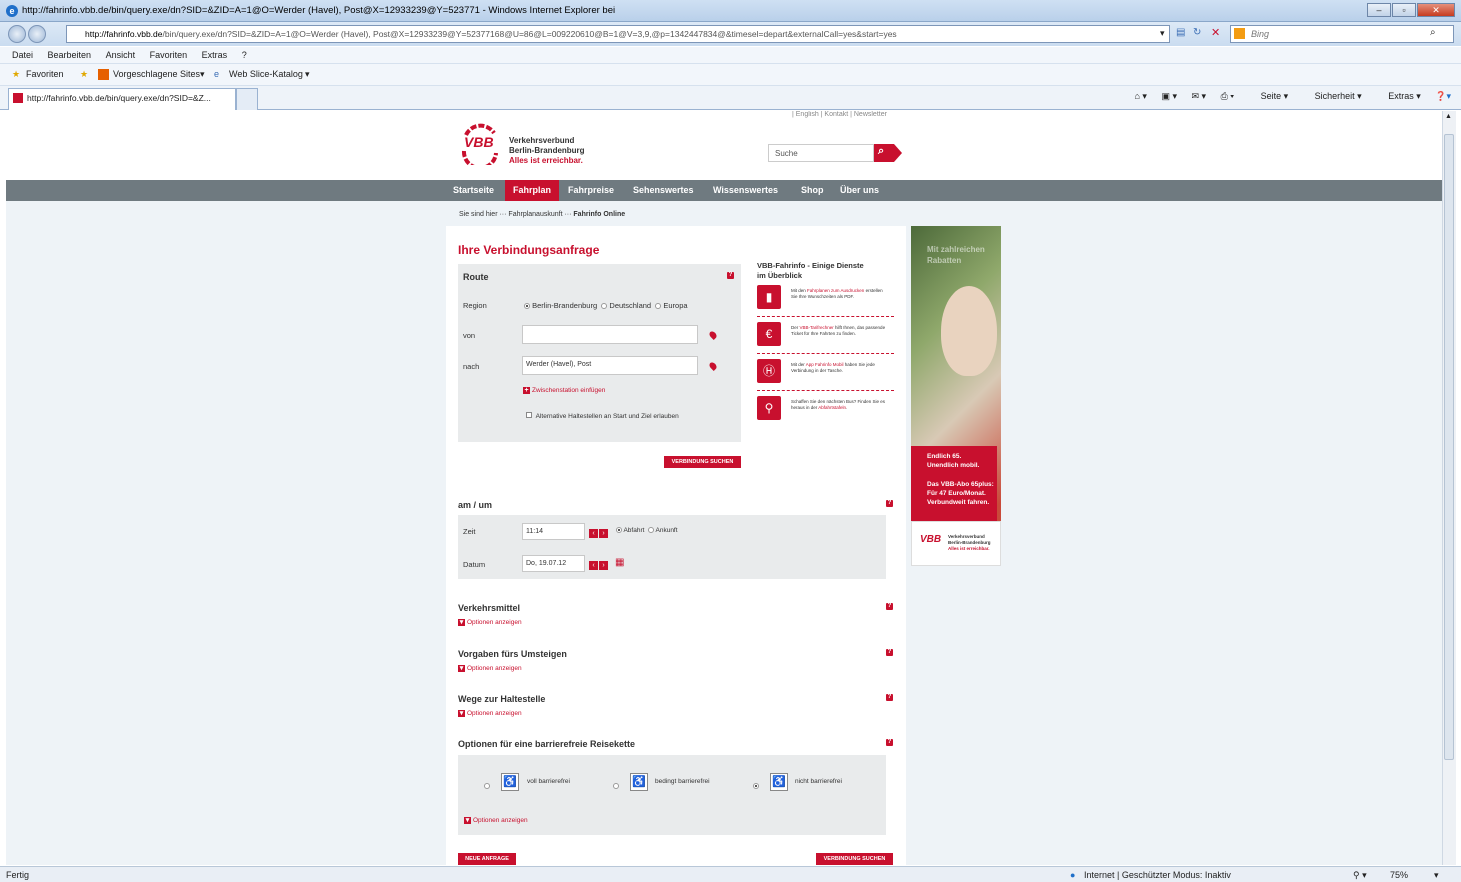 The height and width of the screenshot is (882, 1461). I want to click on search-connection-button: VERBINDUNG SUCHEN, so click(702, 462).